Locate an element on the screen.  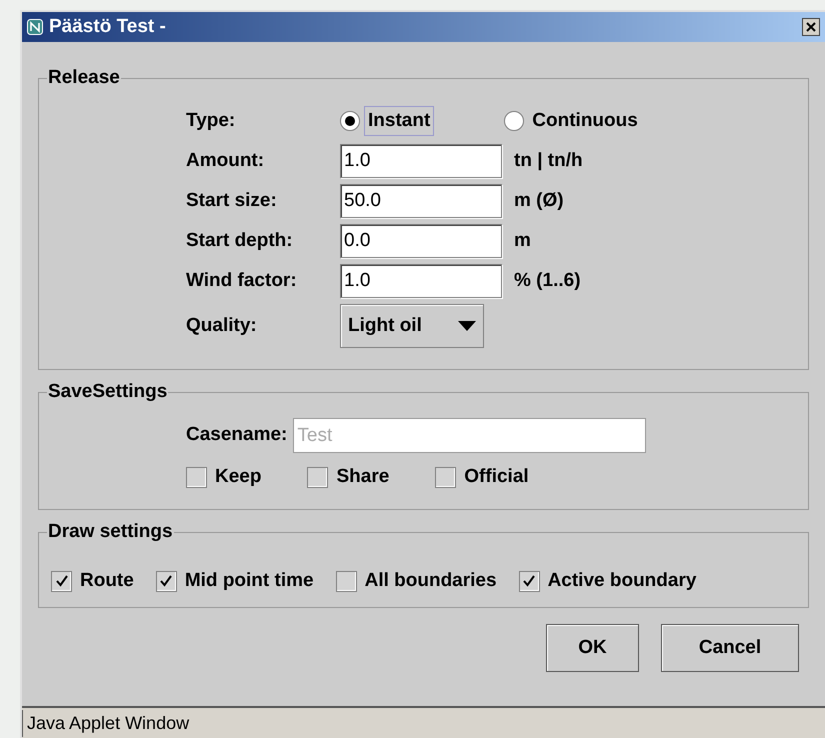
field-label: Quality: is located at coordinates (222, 326).